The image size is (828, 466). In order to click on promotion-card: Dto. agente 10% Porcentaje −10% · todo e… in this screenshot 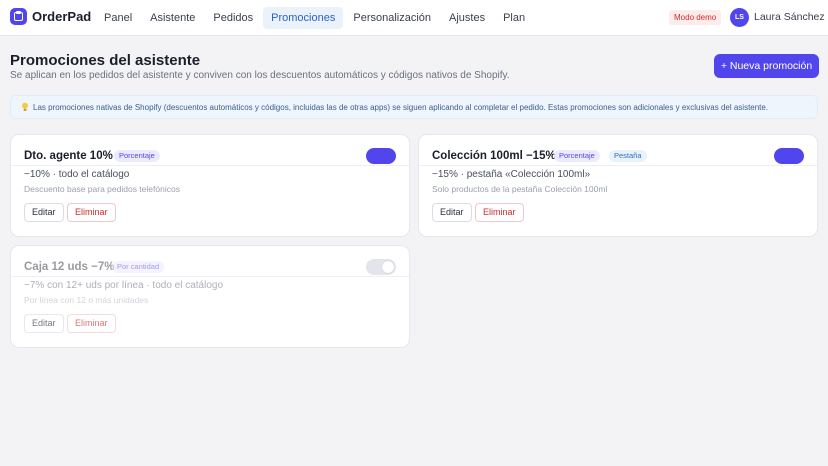, I will do `click(210, 185)`.